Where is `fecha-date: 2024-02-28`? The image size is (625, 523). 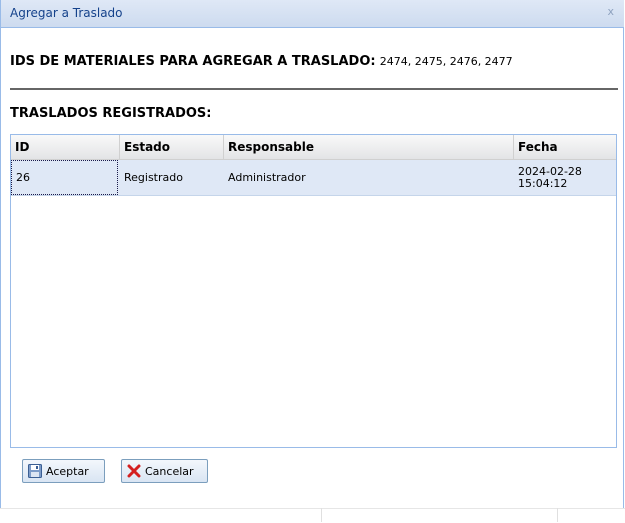 fecha-date: 2024-02-28 is located at coordinates (550, 171).